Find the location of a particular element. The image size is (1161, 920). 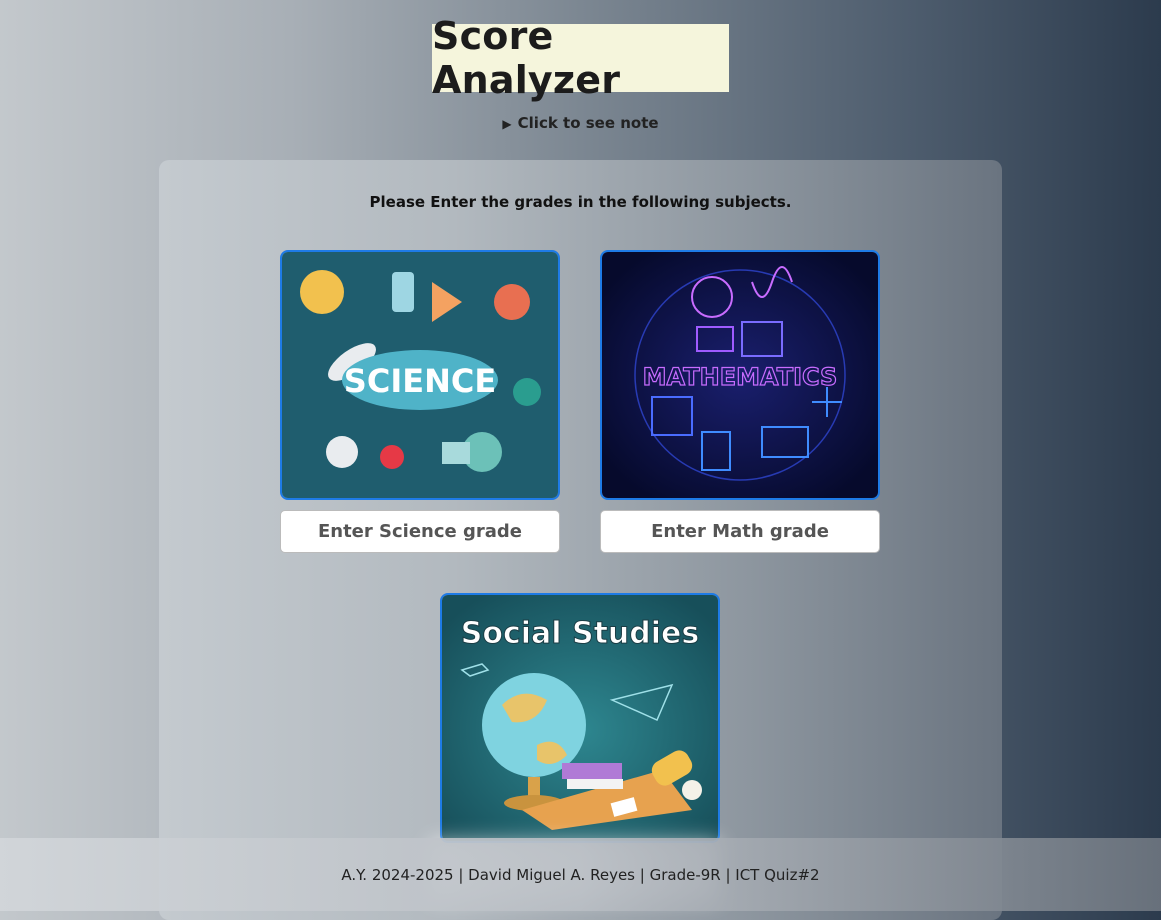

note-toggle: ▶ Click to see note is located at coordinates (580, 123).